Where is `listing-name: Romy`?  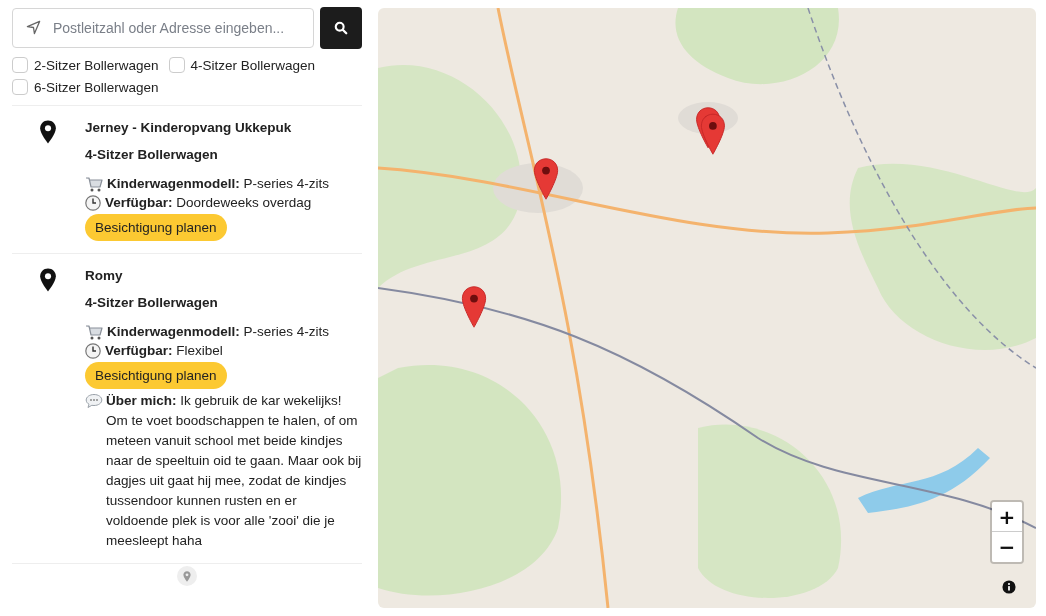 listing-name: Romy is located at coordinates (104, 275).